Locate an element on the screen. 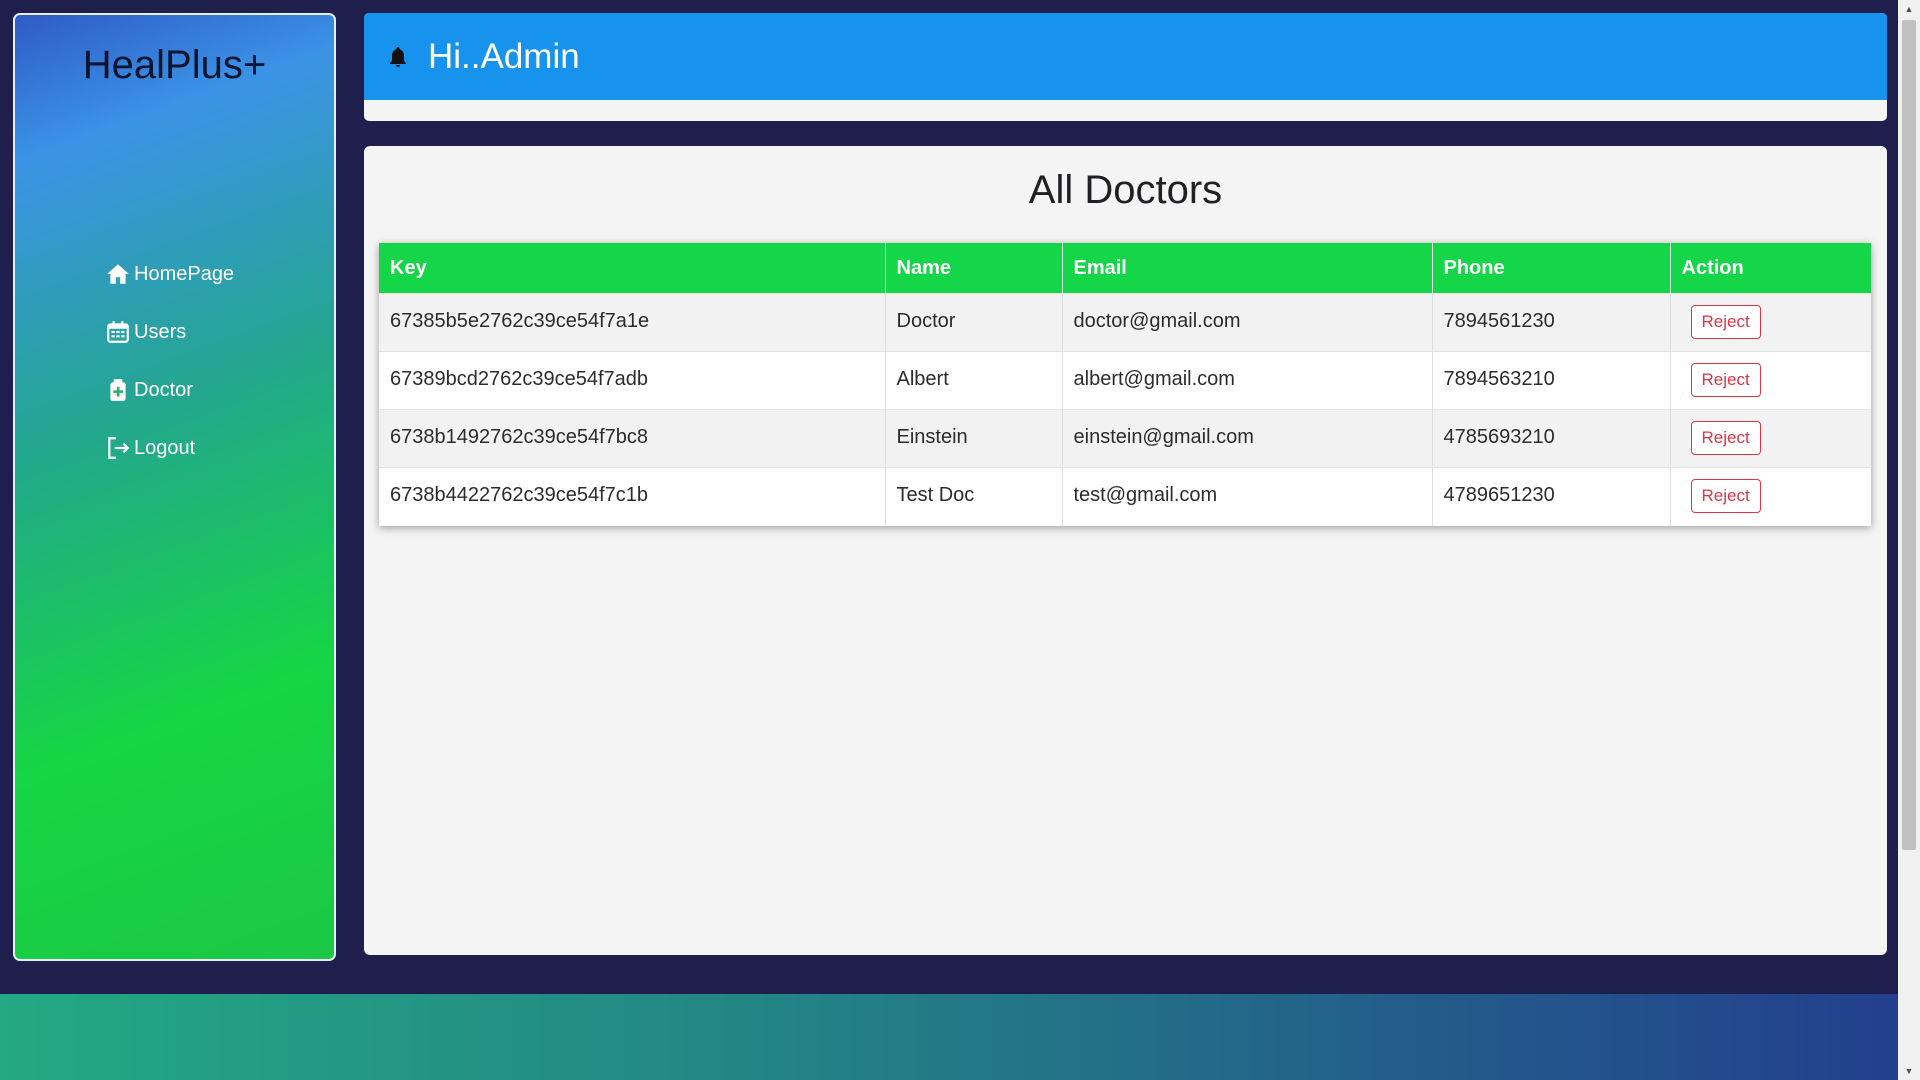 The height and width of the screenshot is (1080, 1920). header: Hi..Admin is located at coordinates (1125, 67).